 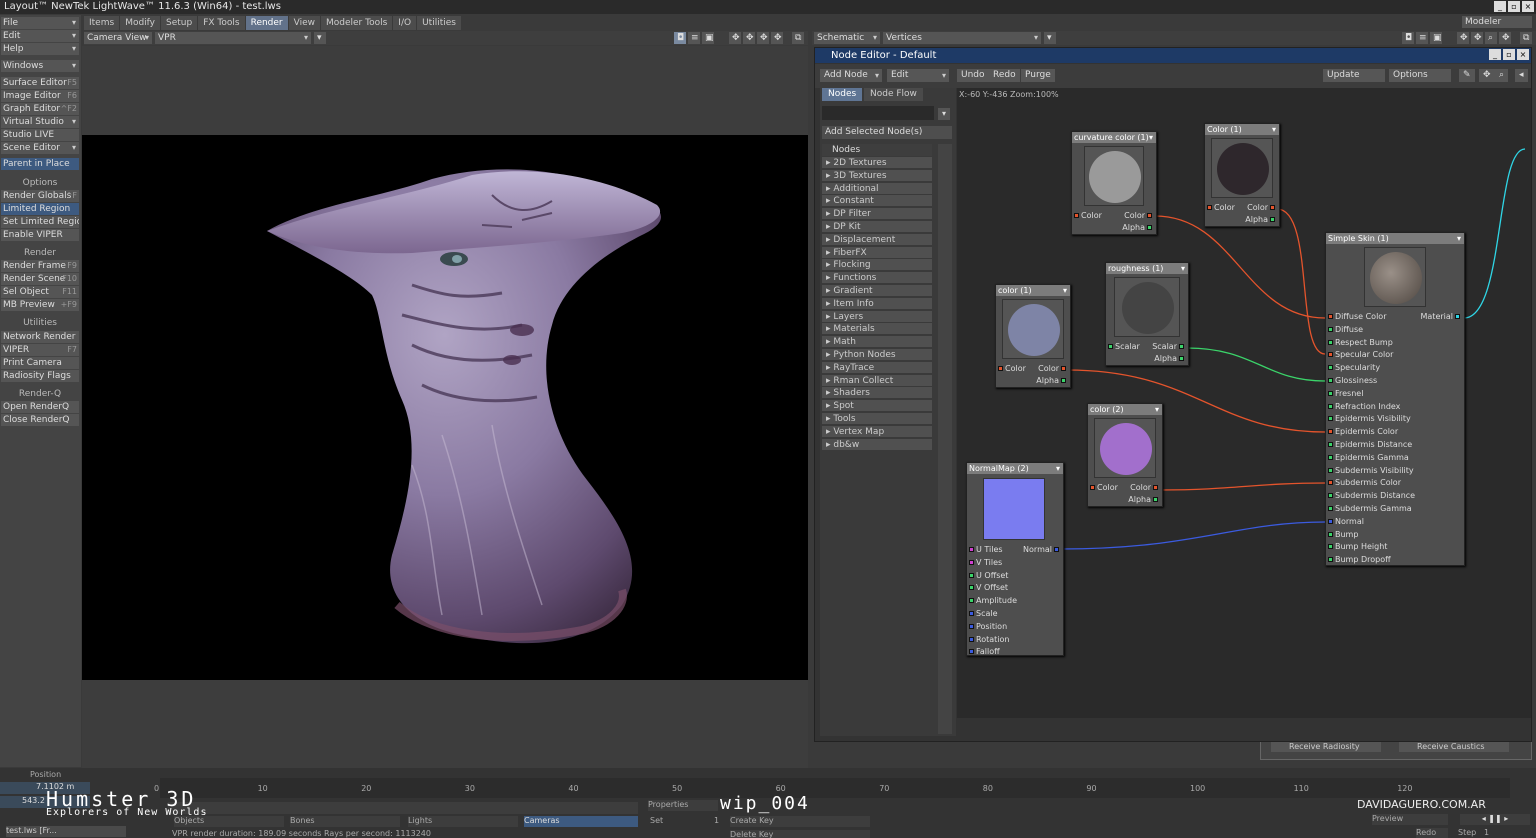 I want to click on output-port: Normal, so click(x=1042, y=549).